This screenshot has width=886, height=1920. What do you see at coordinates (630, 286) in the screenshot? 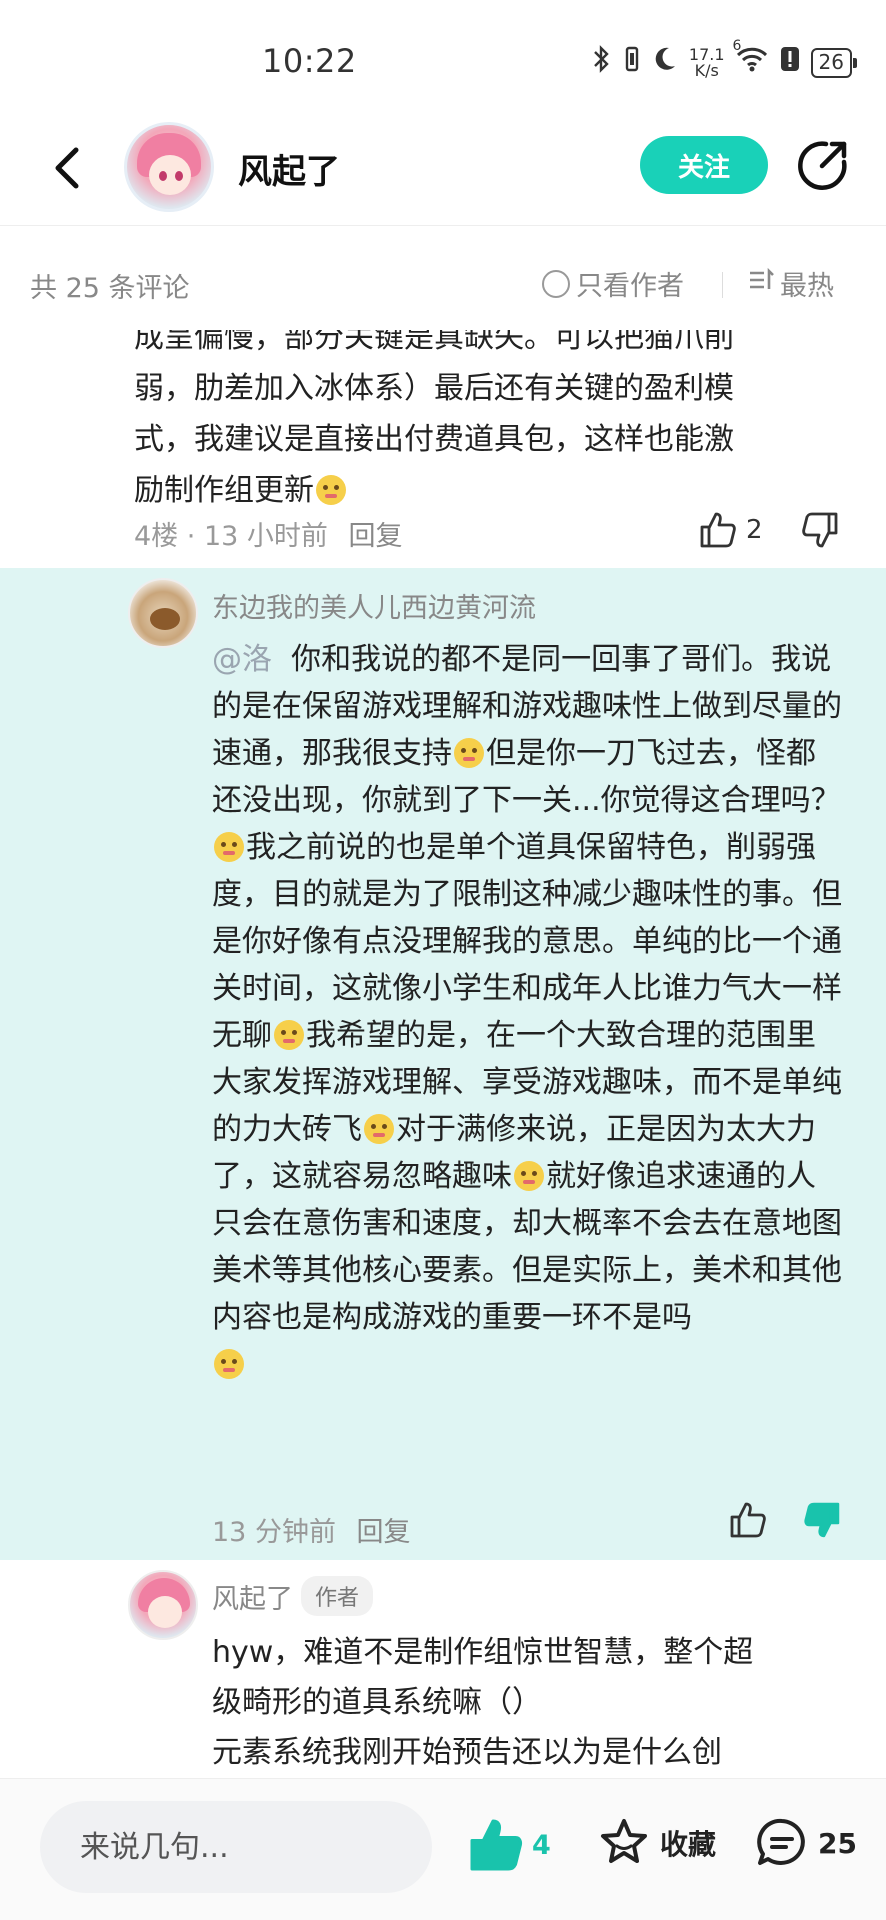
I see `author-only-label: 只看作者` at bounding box center [630, 286].